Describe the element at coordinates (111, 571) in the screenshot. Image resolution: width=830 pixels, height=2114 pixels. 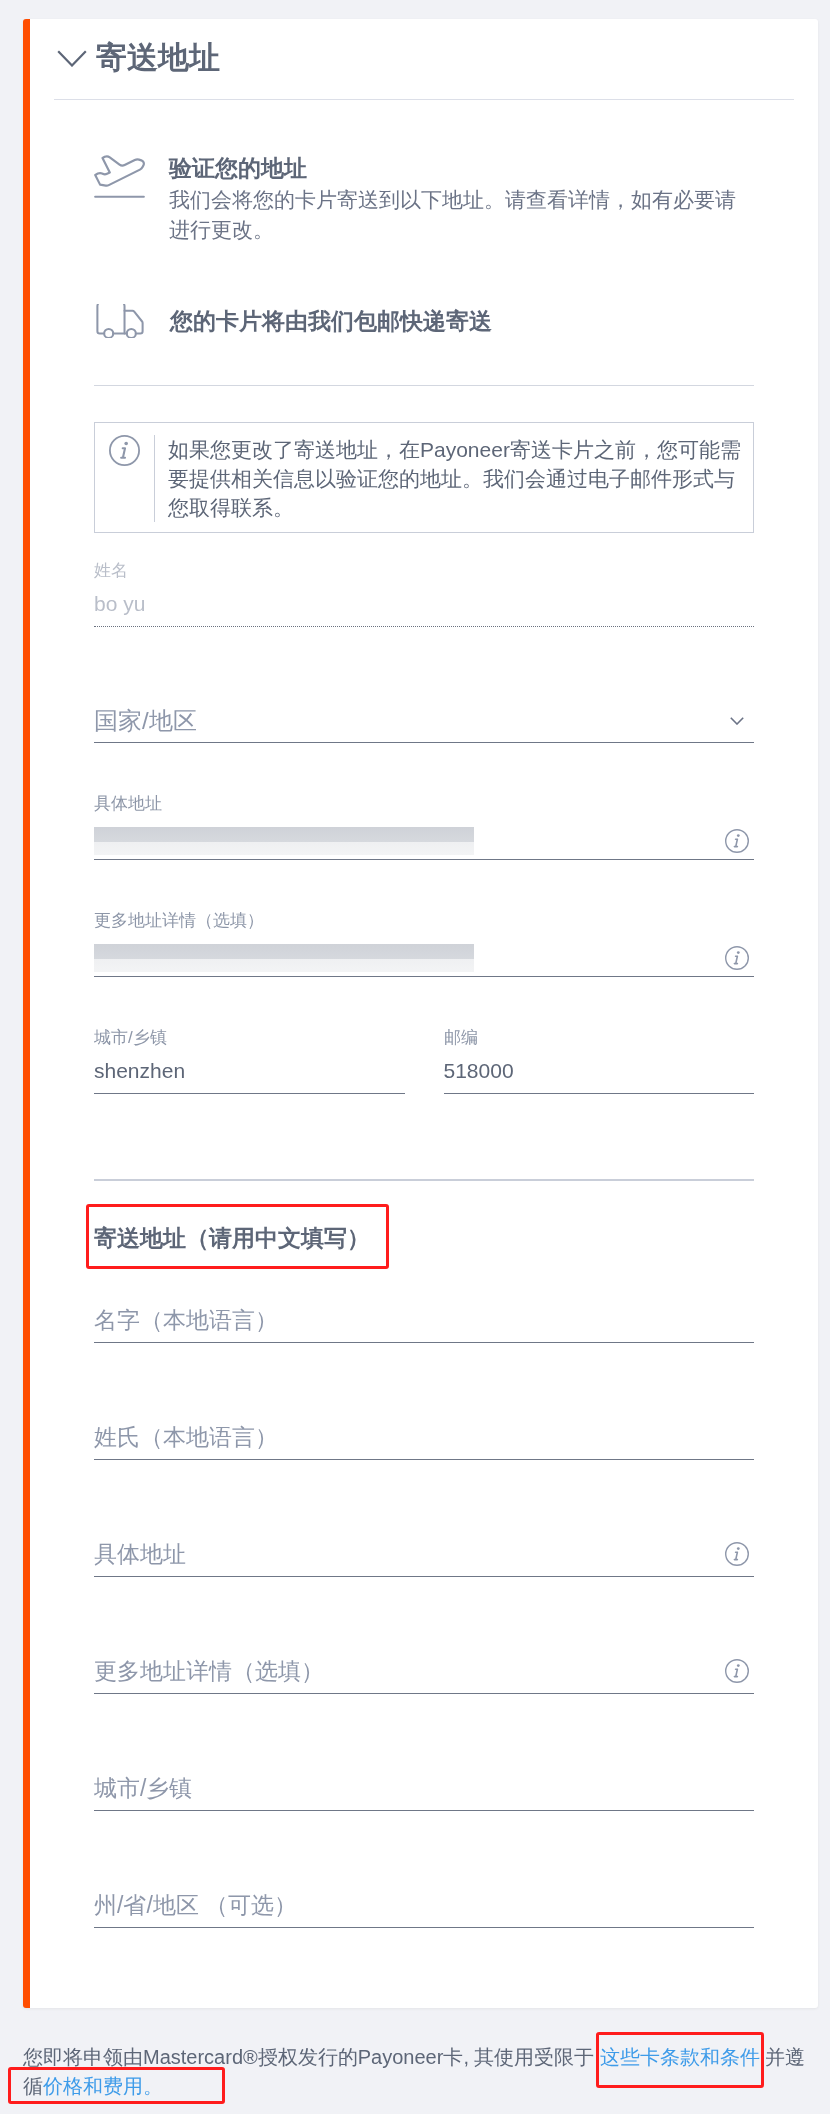
I see `field-label: 姓名` at that location.